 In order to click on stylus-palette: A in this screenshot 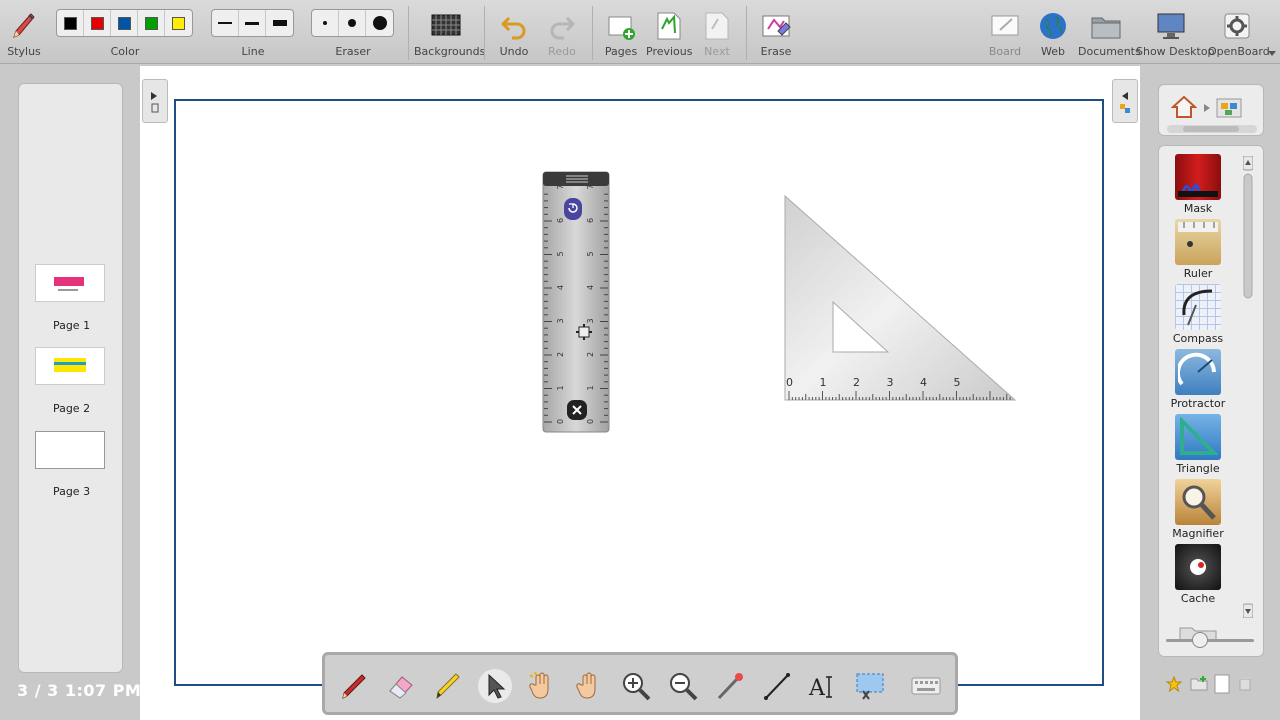, I will do `click(640, 683)`.